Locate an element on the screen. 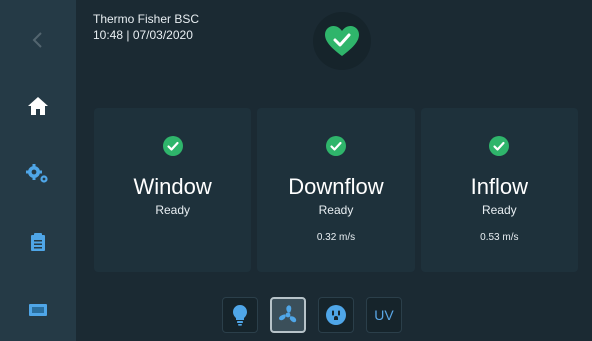 The image size is (592, 341). status-indicator is located at coordinates (342, 41).